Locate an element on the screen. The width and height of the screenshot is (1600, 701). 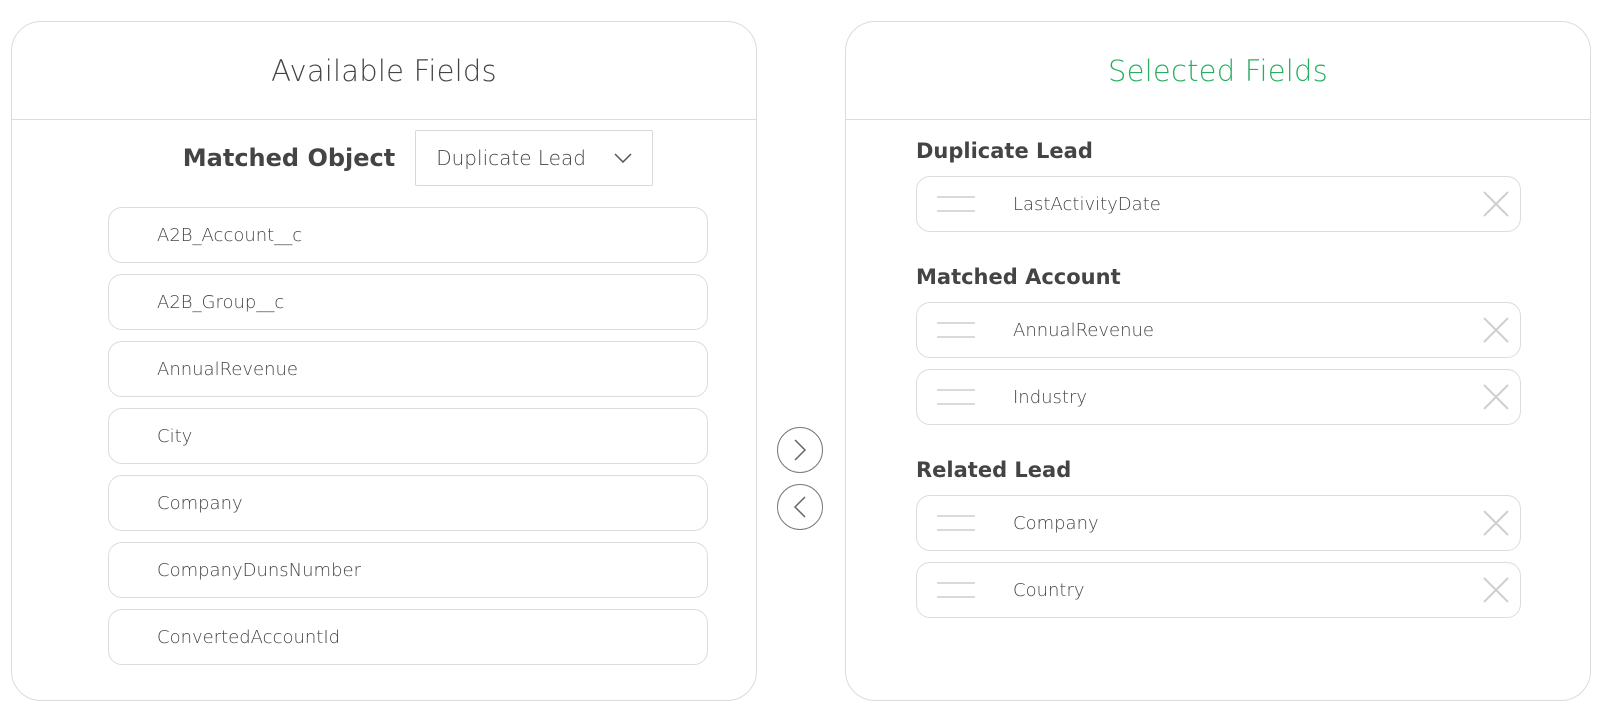
available-field-label: CompanyDunsNumber is located at coordinates (259, 570).